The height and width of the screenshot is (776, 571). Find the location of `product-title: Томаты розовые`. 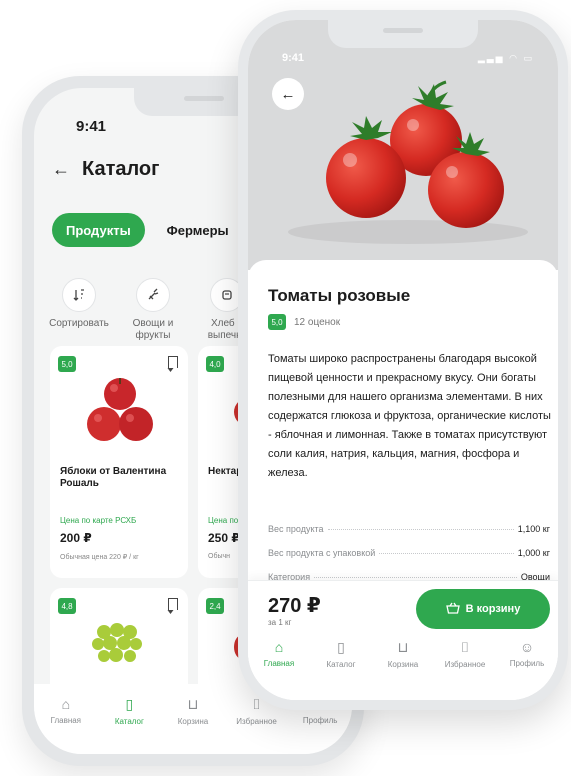

product-title: Томаты розовые is located at coordinates (339, 295).